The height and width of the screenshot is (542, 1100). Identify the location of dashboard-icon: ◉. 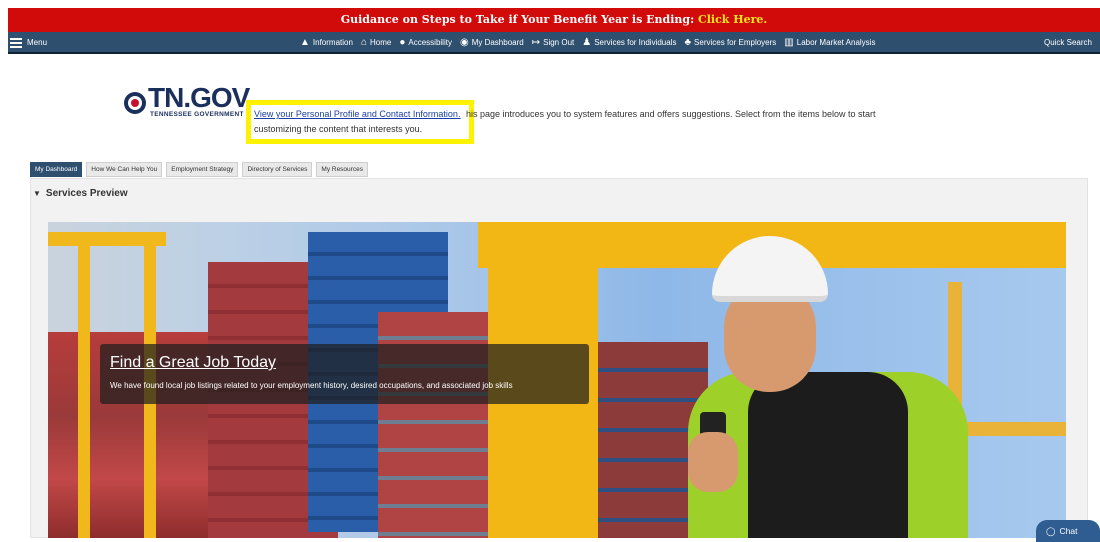
(464, 42).